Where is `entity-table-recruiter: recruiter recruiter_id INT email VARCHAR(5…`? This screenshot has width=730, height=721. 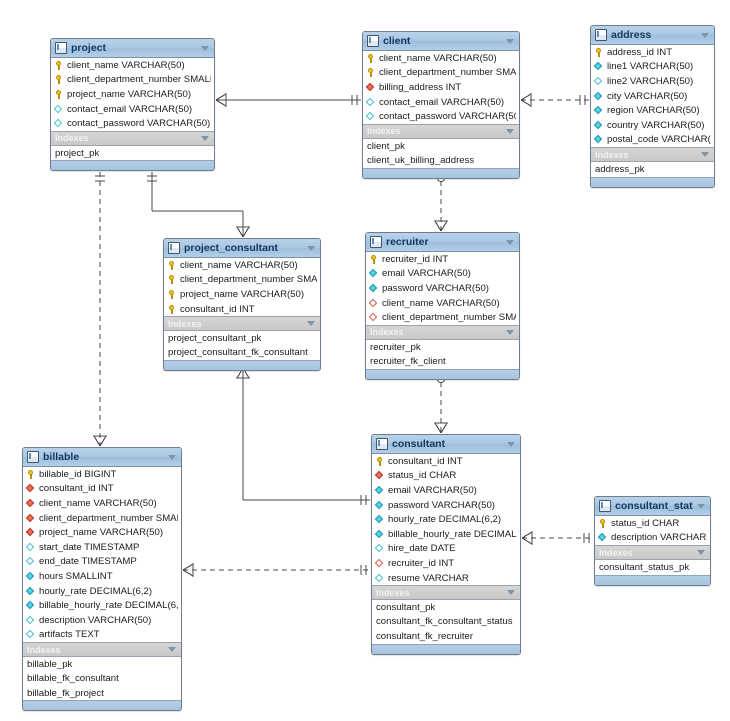 entity-table-recruiter: recruiter recruiter_id INT email VARCHAR(5… is located at coordinates (442, 306).